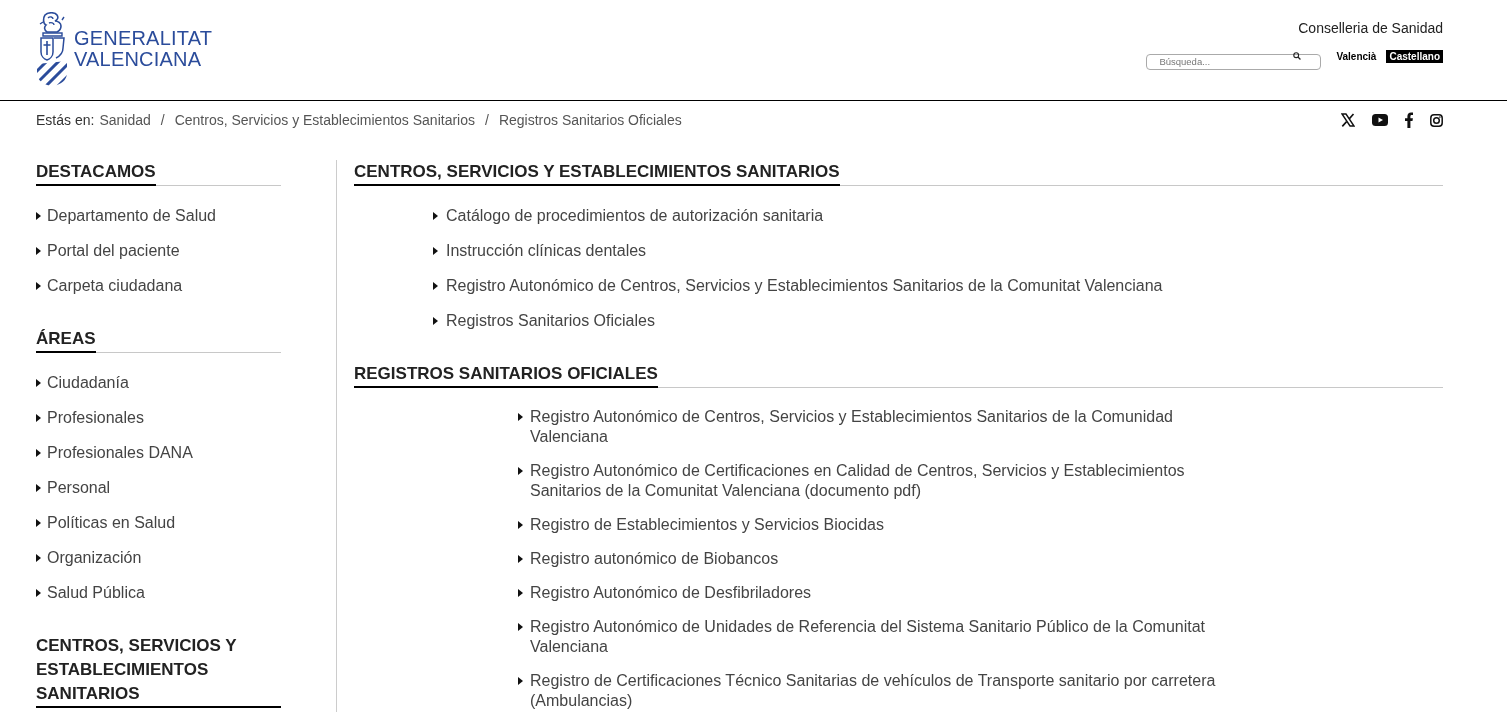 The height and width of the screenshot is (712, 1507). What do you see at coordinates (1380, 120) in the screenshot?
I see `play-button-icon` at bounding box center [1380, 120].